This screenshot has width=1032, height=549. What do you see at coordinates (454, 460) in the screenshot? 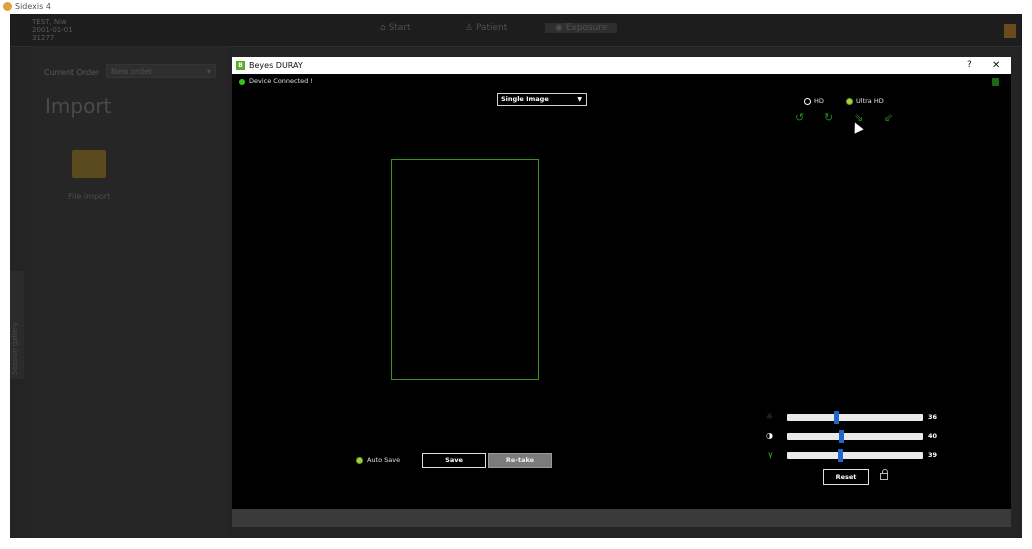
I see `save-button: Save` at bounding box center [454, 460].